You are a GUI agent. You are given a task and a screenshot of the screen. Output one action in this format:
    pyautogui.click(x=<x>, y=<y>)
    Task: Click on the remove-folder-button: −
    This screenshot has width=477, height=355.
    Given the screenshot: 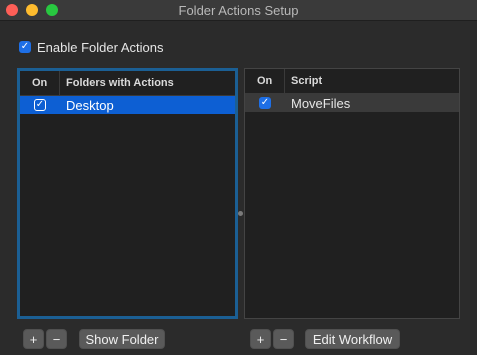 What is the action you would take?
    pyautogui.click(x=56, y=339)
    